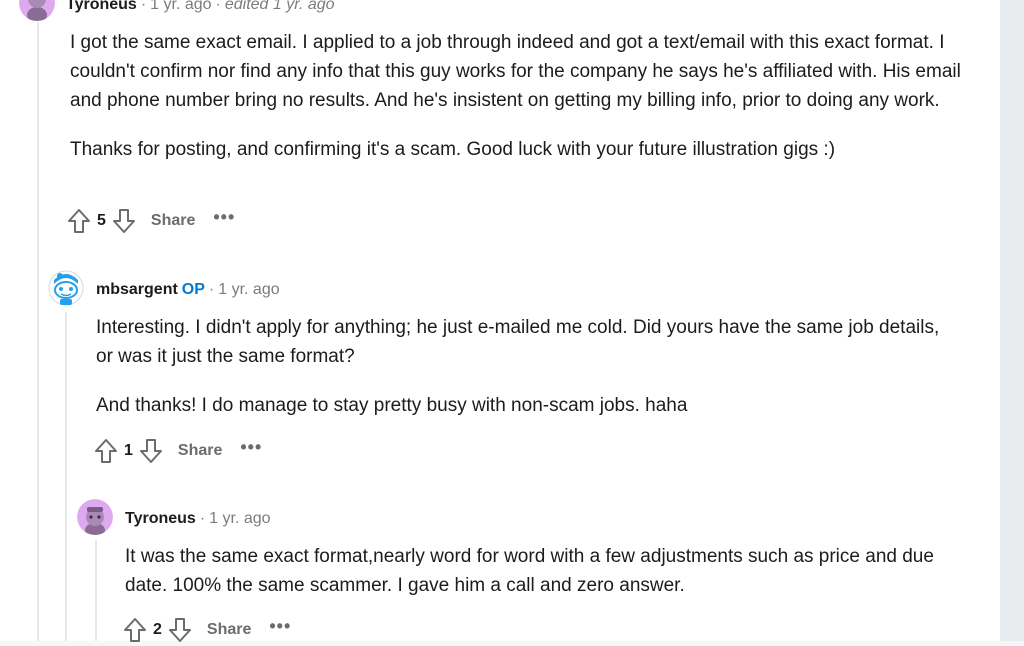  Describe the element at coordinates (128, 450) in the screenshot. I see `vote-score: 1` at that location.